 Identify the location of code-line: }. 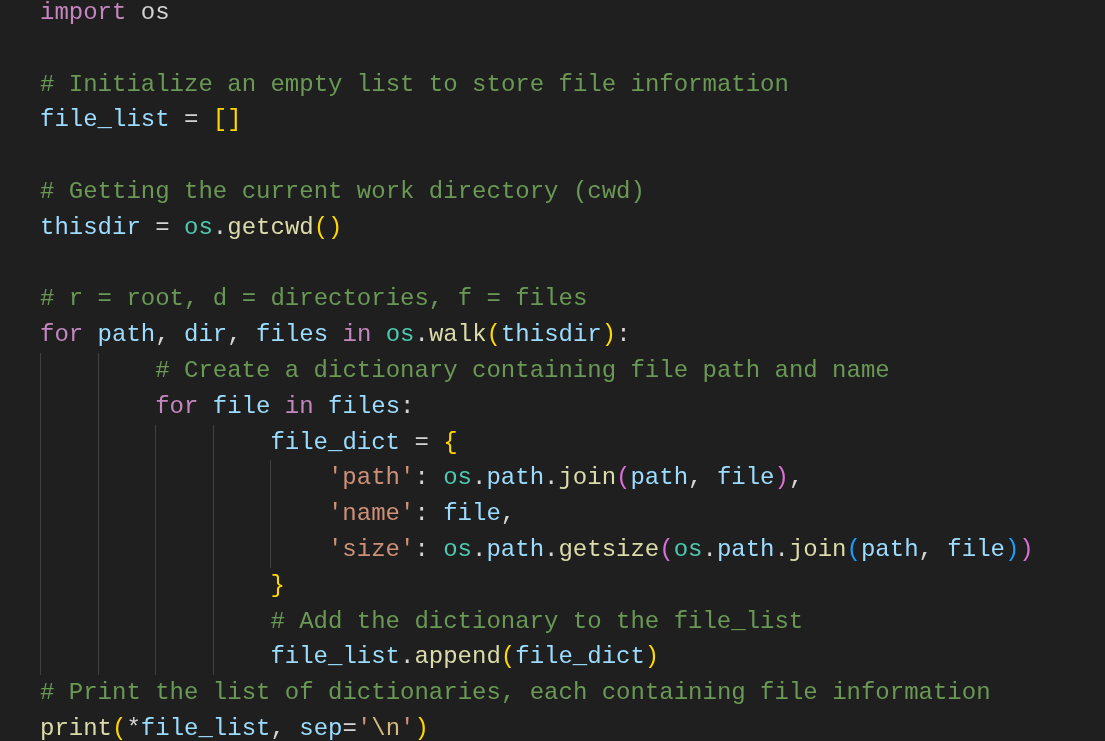
(572, 585).